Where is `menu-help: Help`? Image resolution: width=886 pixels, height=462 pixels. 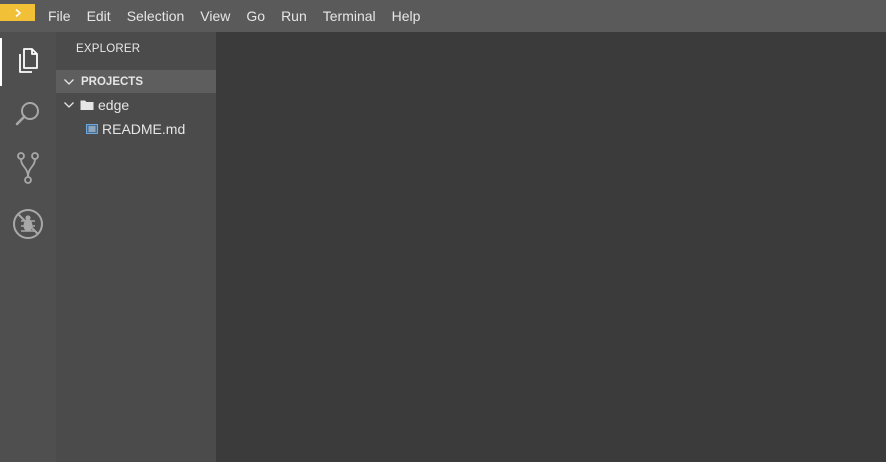
menu-help: Help is located at coordinates (406, 16).